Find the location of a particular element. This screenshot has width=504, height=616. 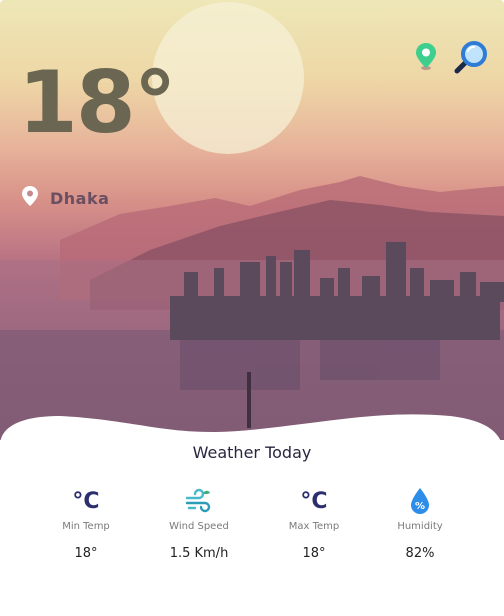

location-pin-icon is located at coordinates (30, 198).